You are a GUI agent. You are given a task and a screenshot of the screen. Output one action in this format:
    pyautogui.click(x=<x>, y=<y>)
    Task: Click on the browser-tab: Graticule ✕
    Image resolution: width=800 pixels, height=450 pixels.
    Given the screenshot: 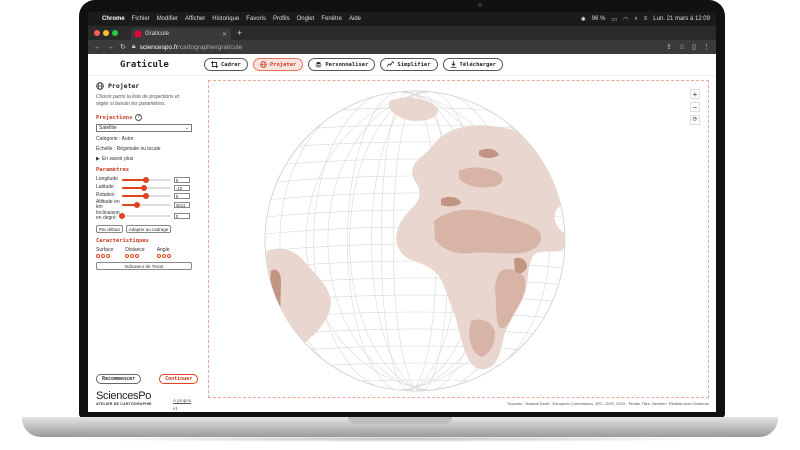 What is the action you would take?
    pyautogui.click(x=181, y=34)
    